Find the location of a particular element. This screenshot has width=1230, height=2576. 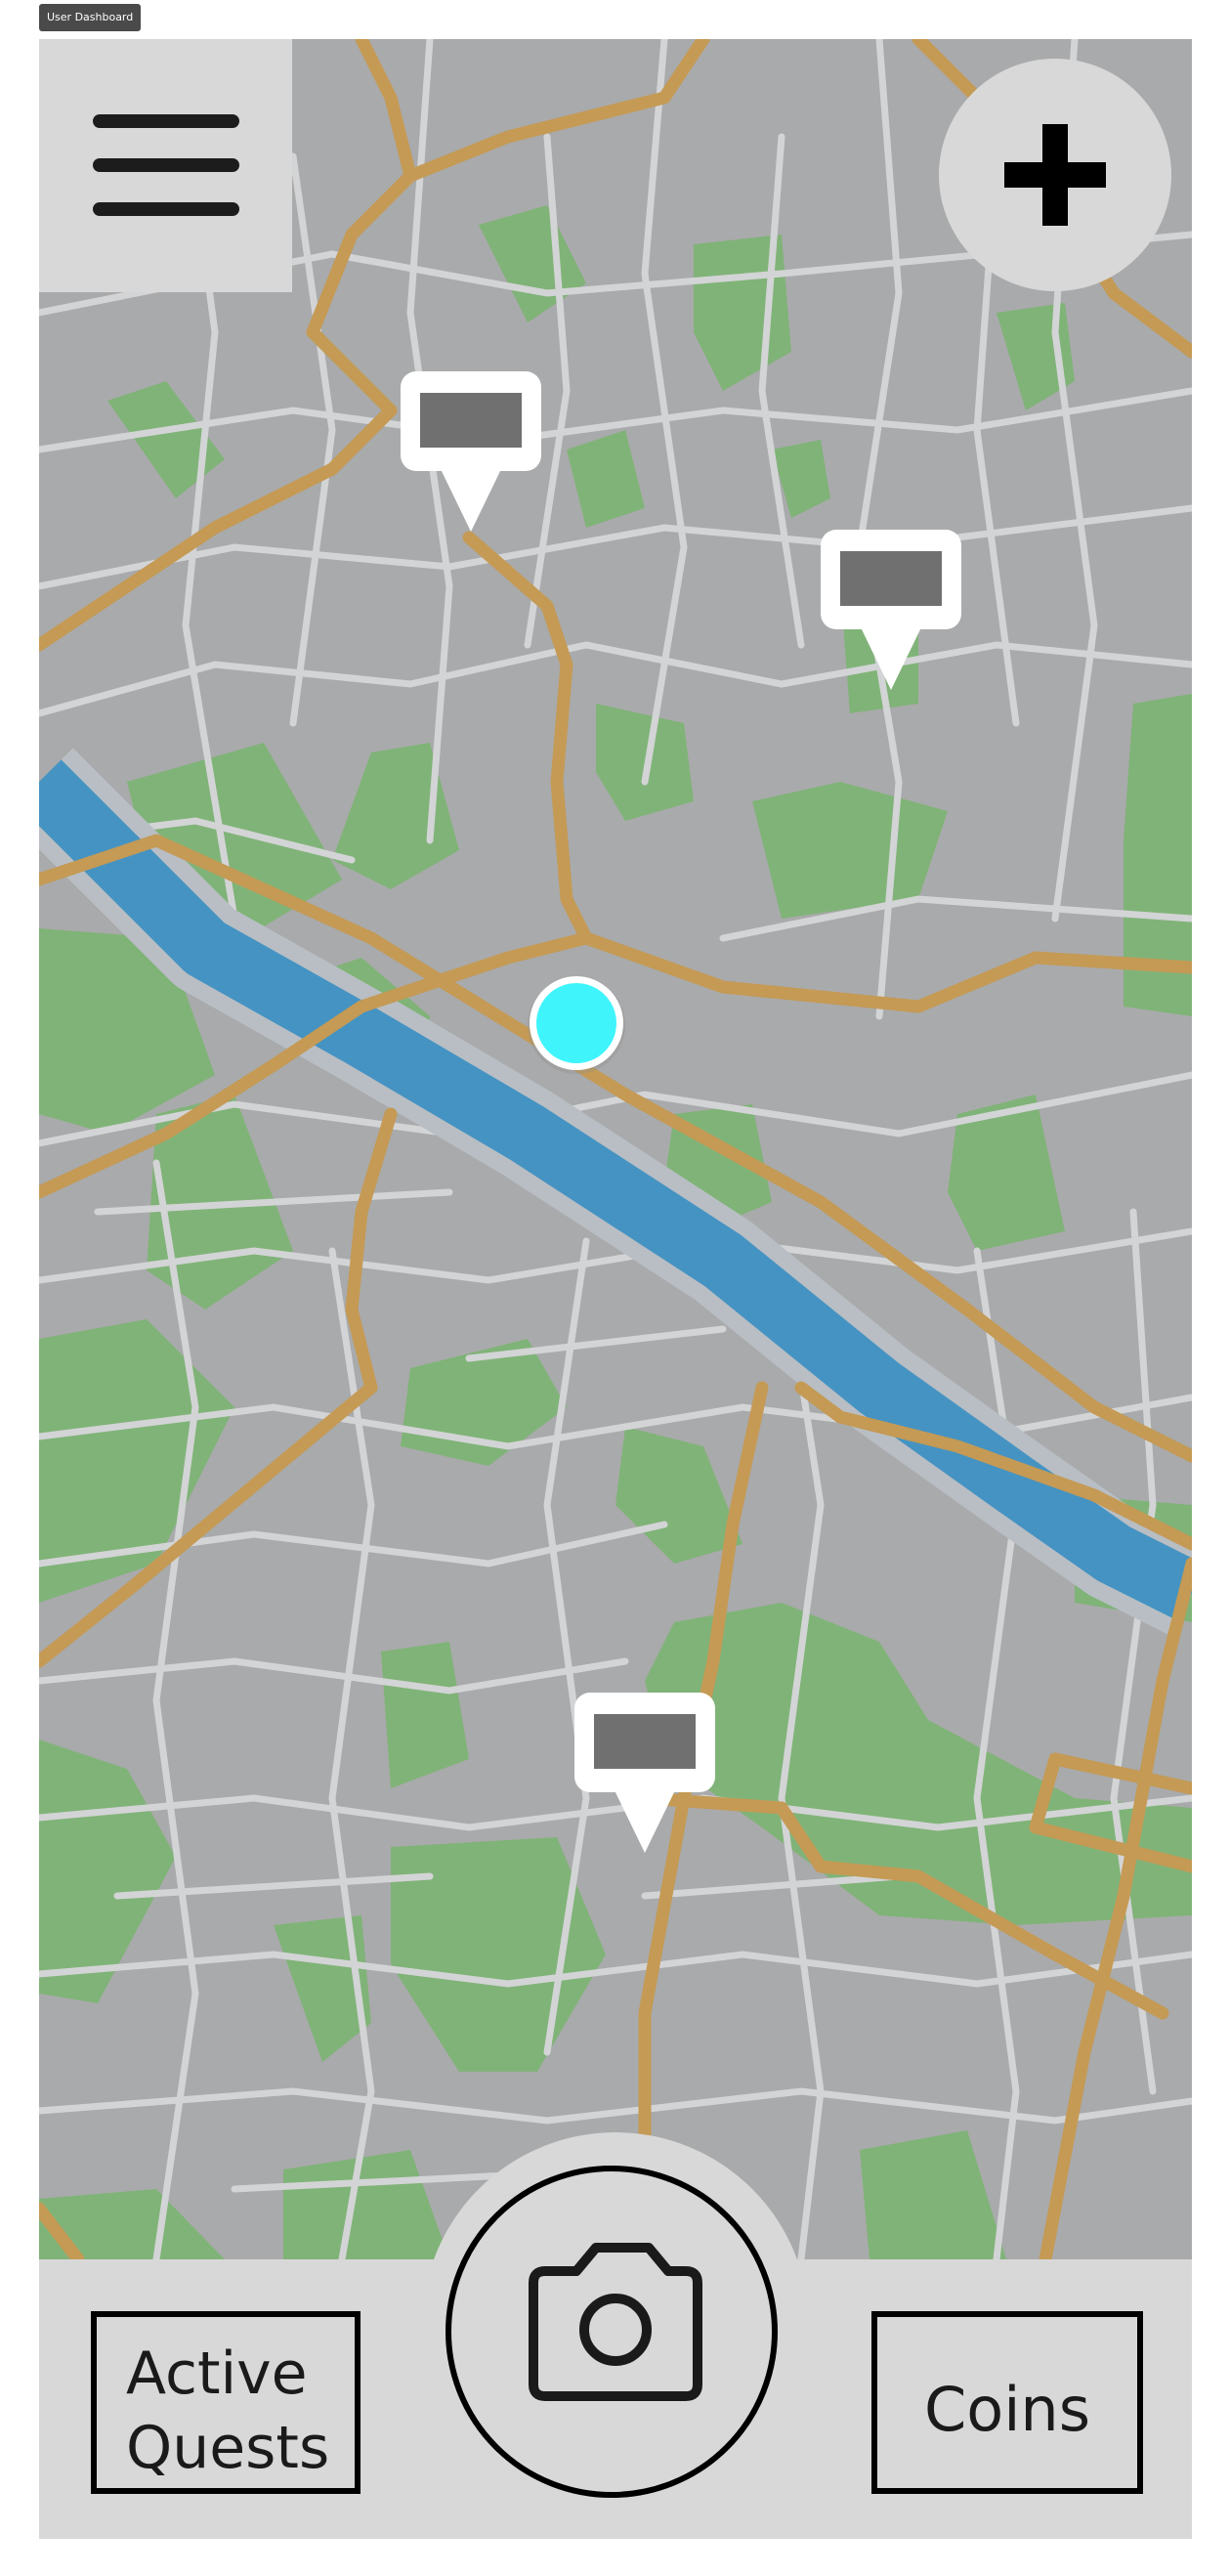

coins-button: Coins is located at coordinates (1007, 2403).